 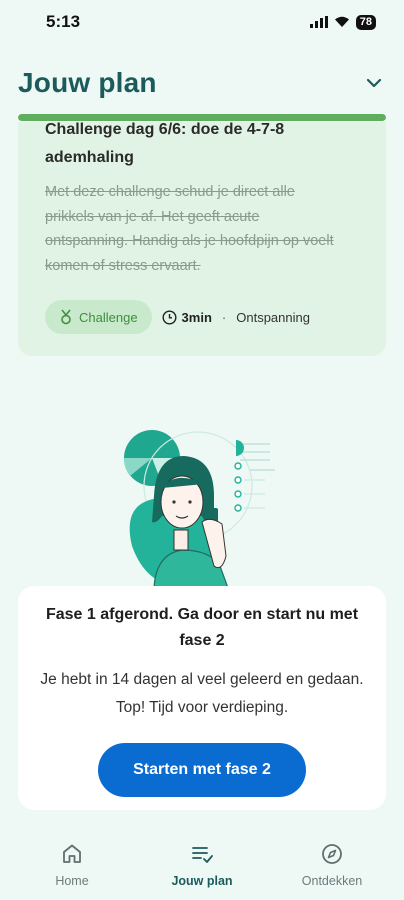 What do you see at coordinates (72, 853) in the screenshot?
I see `home-icon` at bounding box center [72, 853].